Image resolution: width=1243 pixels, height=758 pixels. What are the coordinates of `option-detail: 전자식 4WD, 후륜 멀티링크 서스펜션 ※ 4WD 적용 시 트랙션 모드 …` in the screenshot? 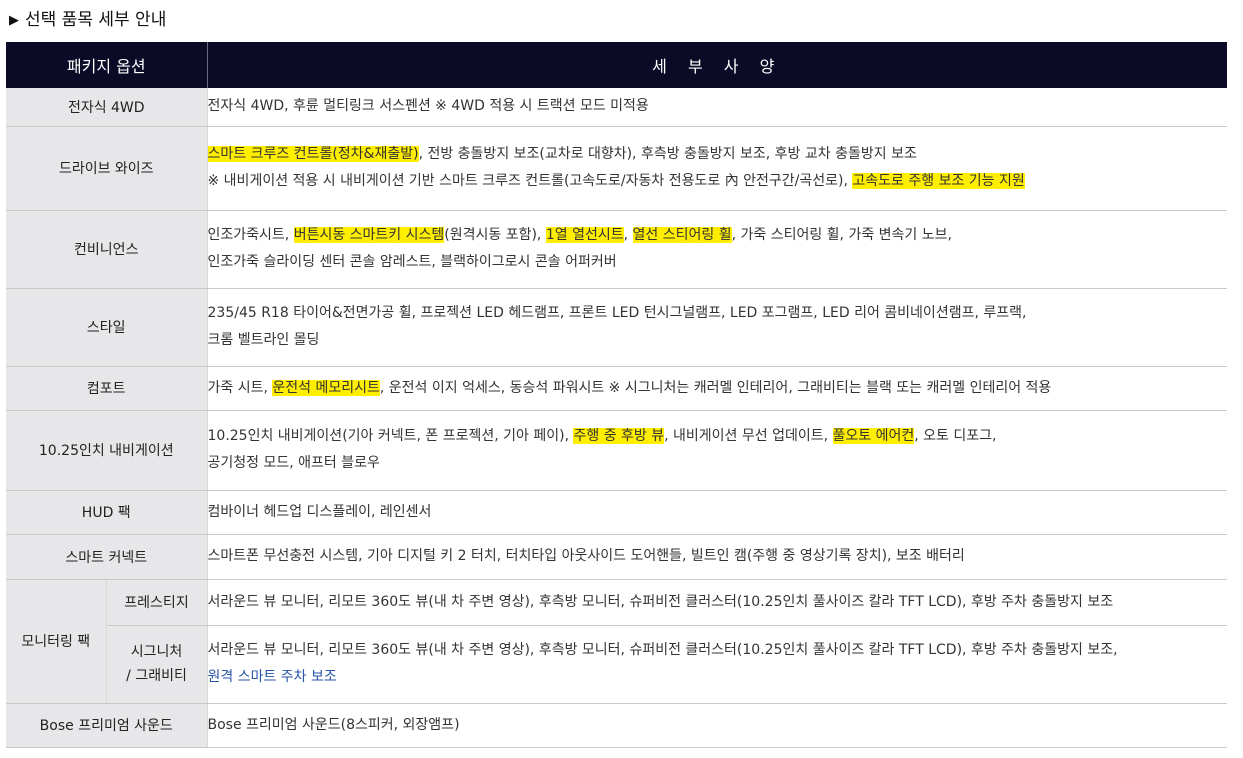 It's located at (717, 107).